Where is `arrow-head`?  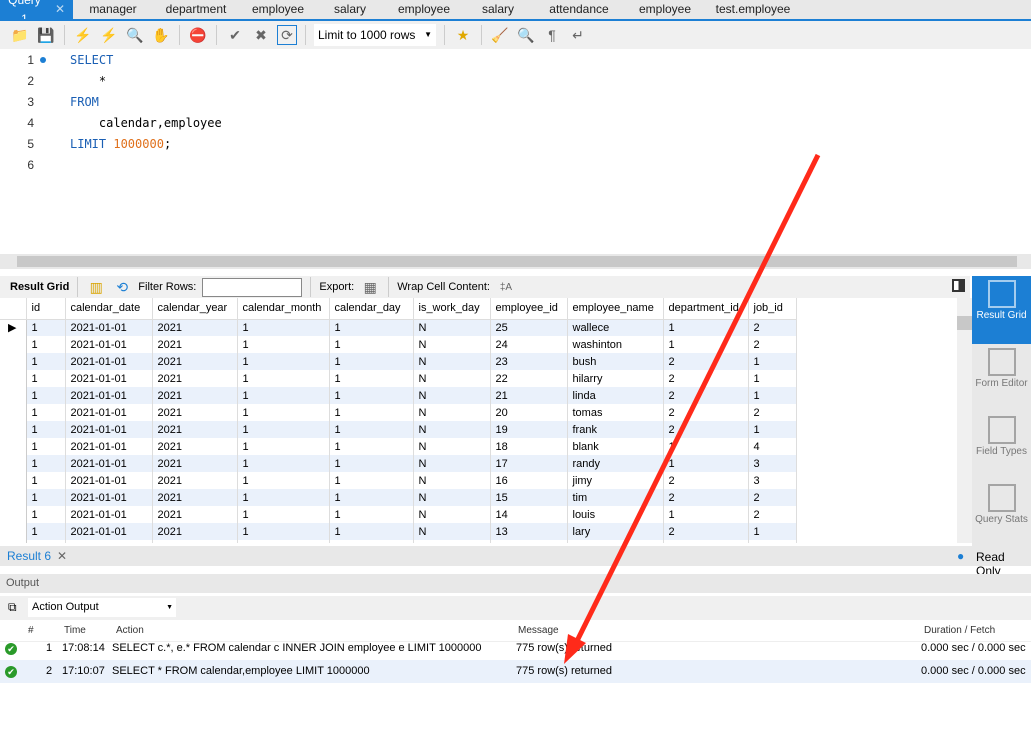
arrow-head is located at coordinates (575, 649).